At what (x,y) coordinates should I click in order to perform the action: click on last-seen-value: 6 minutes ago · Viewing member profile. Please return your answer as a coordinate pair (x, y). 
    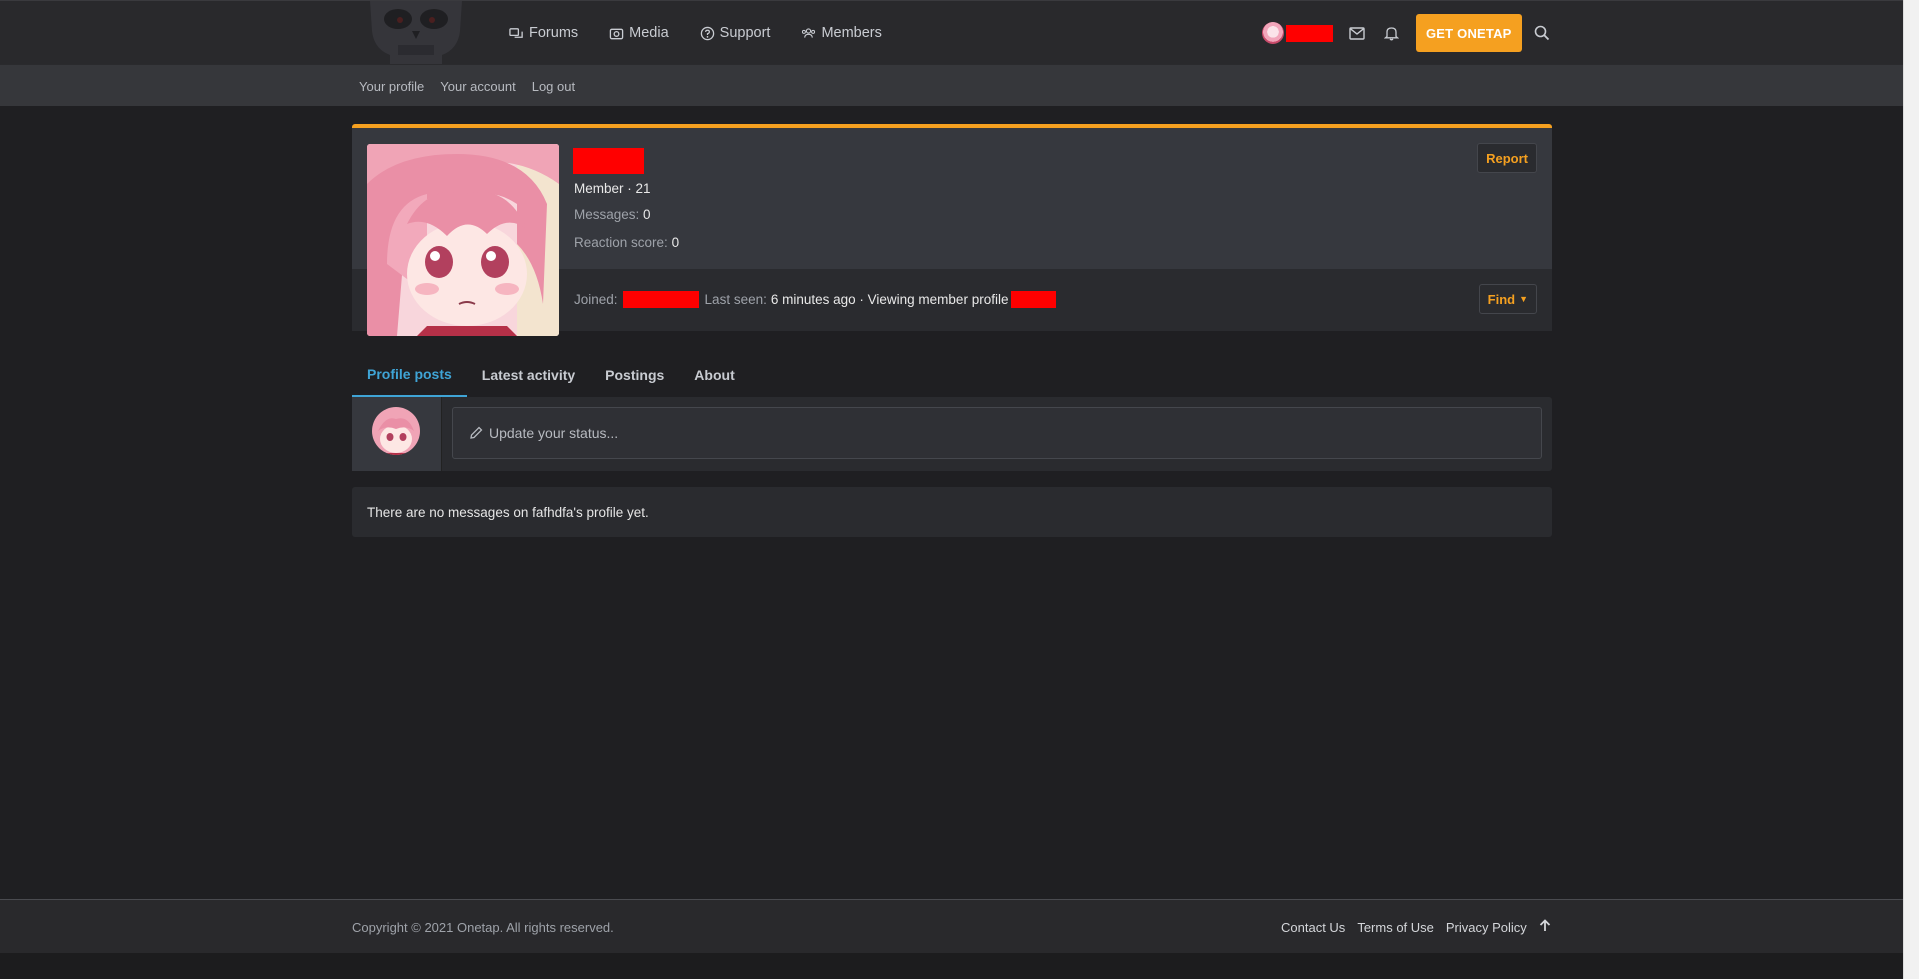
    Looking at the image, I should click on (889, 299).